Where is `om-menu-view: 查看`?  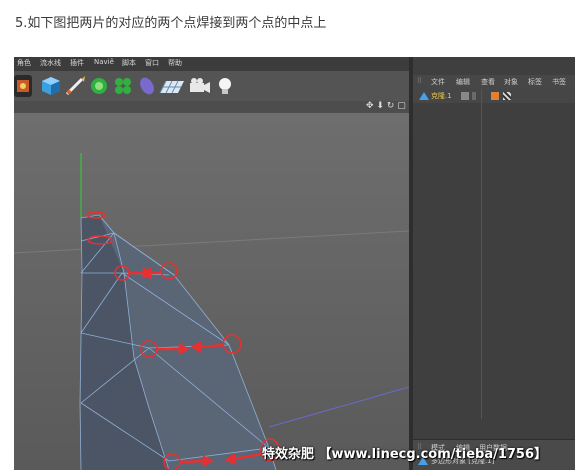
om-menu-view: 查看 is located at coordinates (488, 82).